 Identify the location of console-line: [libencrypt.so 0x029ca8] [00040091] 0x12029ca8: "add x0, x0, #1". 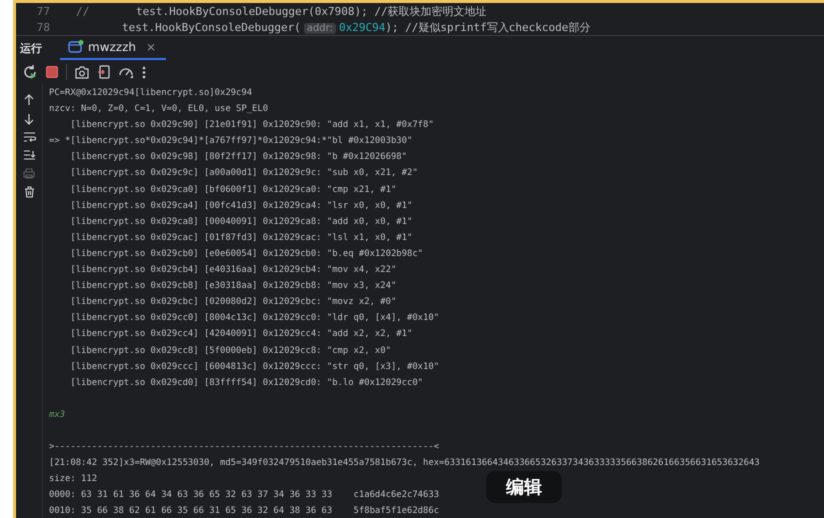
(240, 222).